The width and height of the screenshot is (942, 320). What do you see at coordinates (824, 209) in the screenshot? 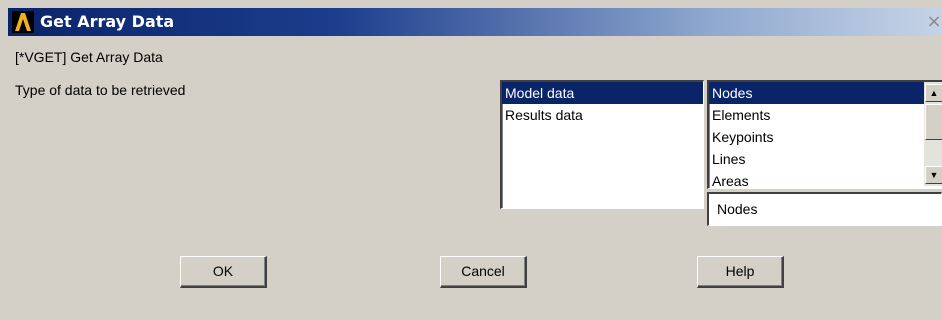
I see `selection-field: Nodes` at bounding box center [824, 209].